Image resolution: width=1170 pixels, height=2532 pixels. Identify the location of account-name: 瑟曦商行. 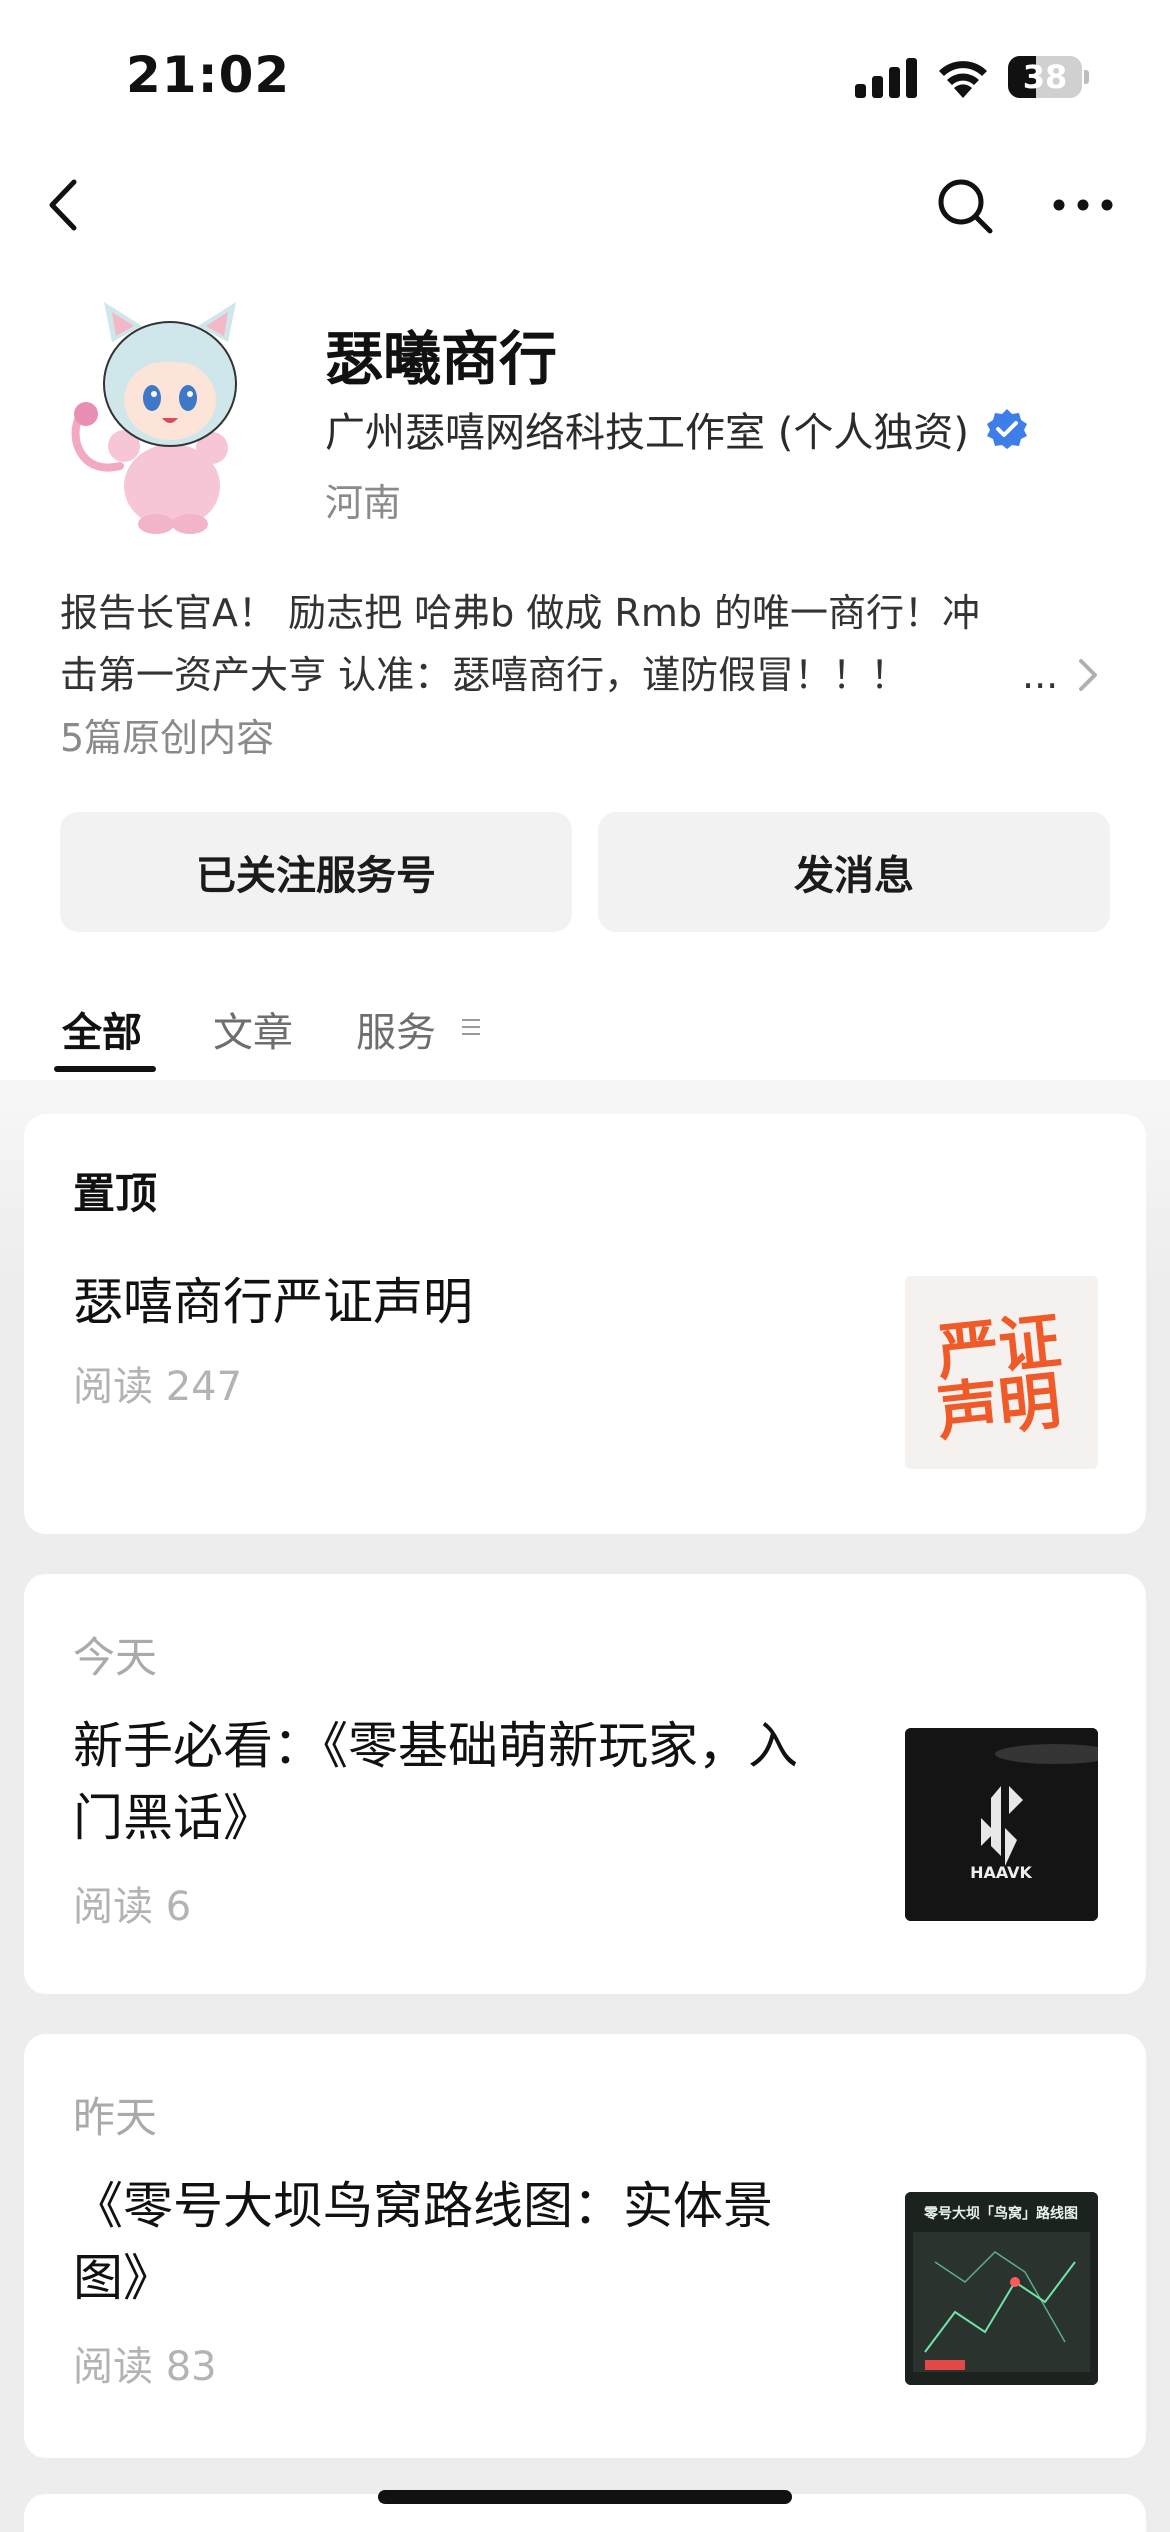
(441, 359).